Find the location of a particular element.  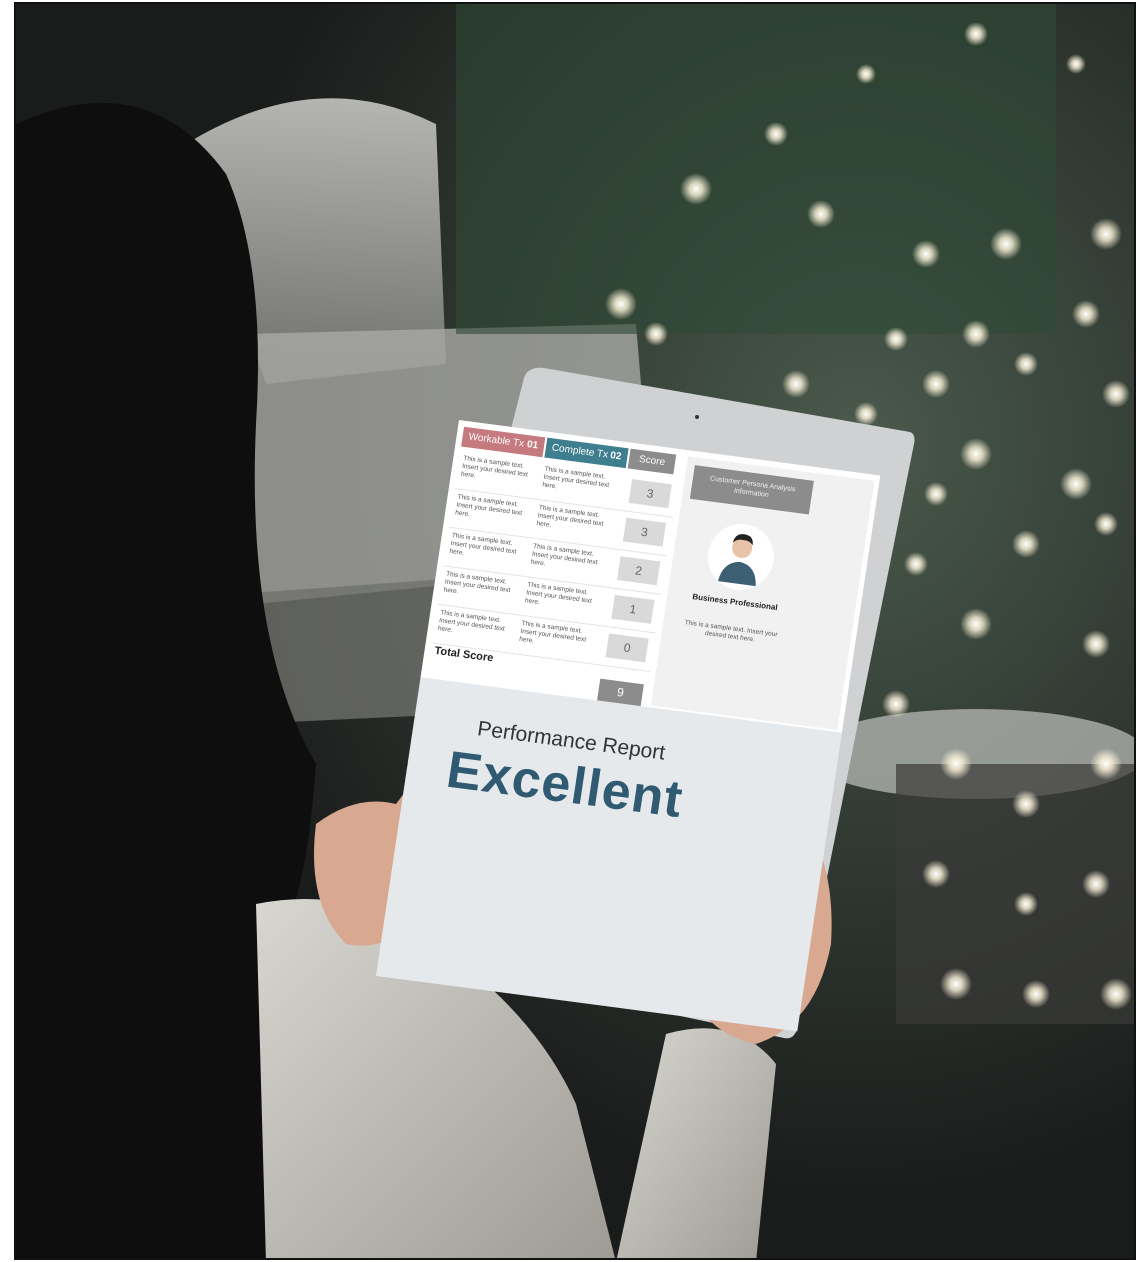

persona-header: Customer Persona Analysis Information is located at coordinates (751, 490).